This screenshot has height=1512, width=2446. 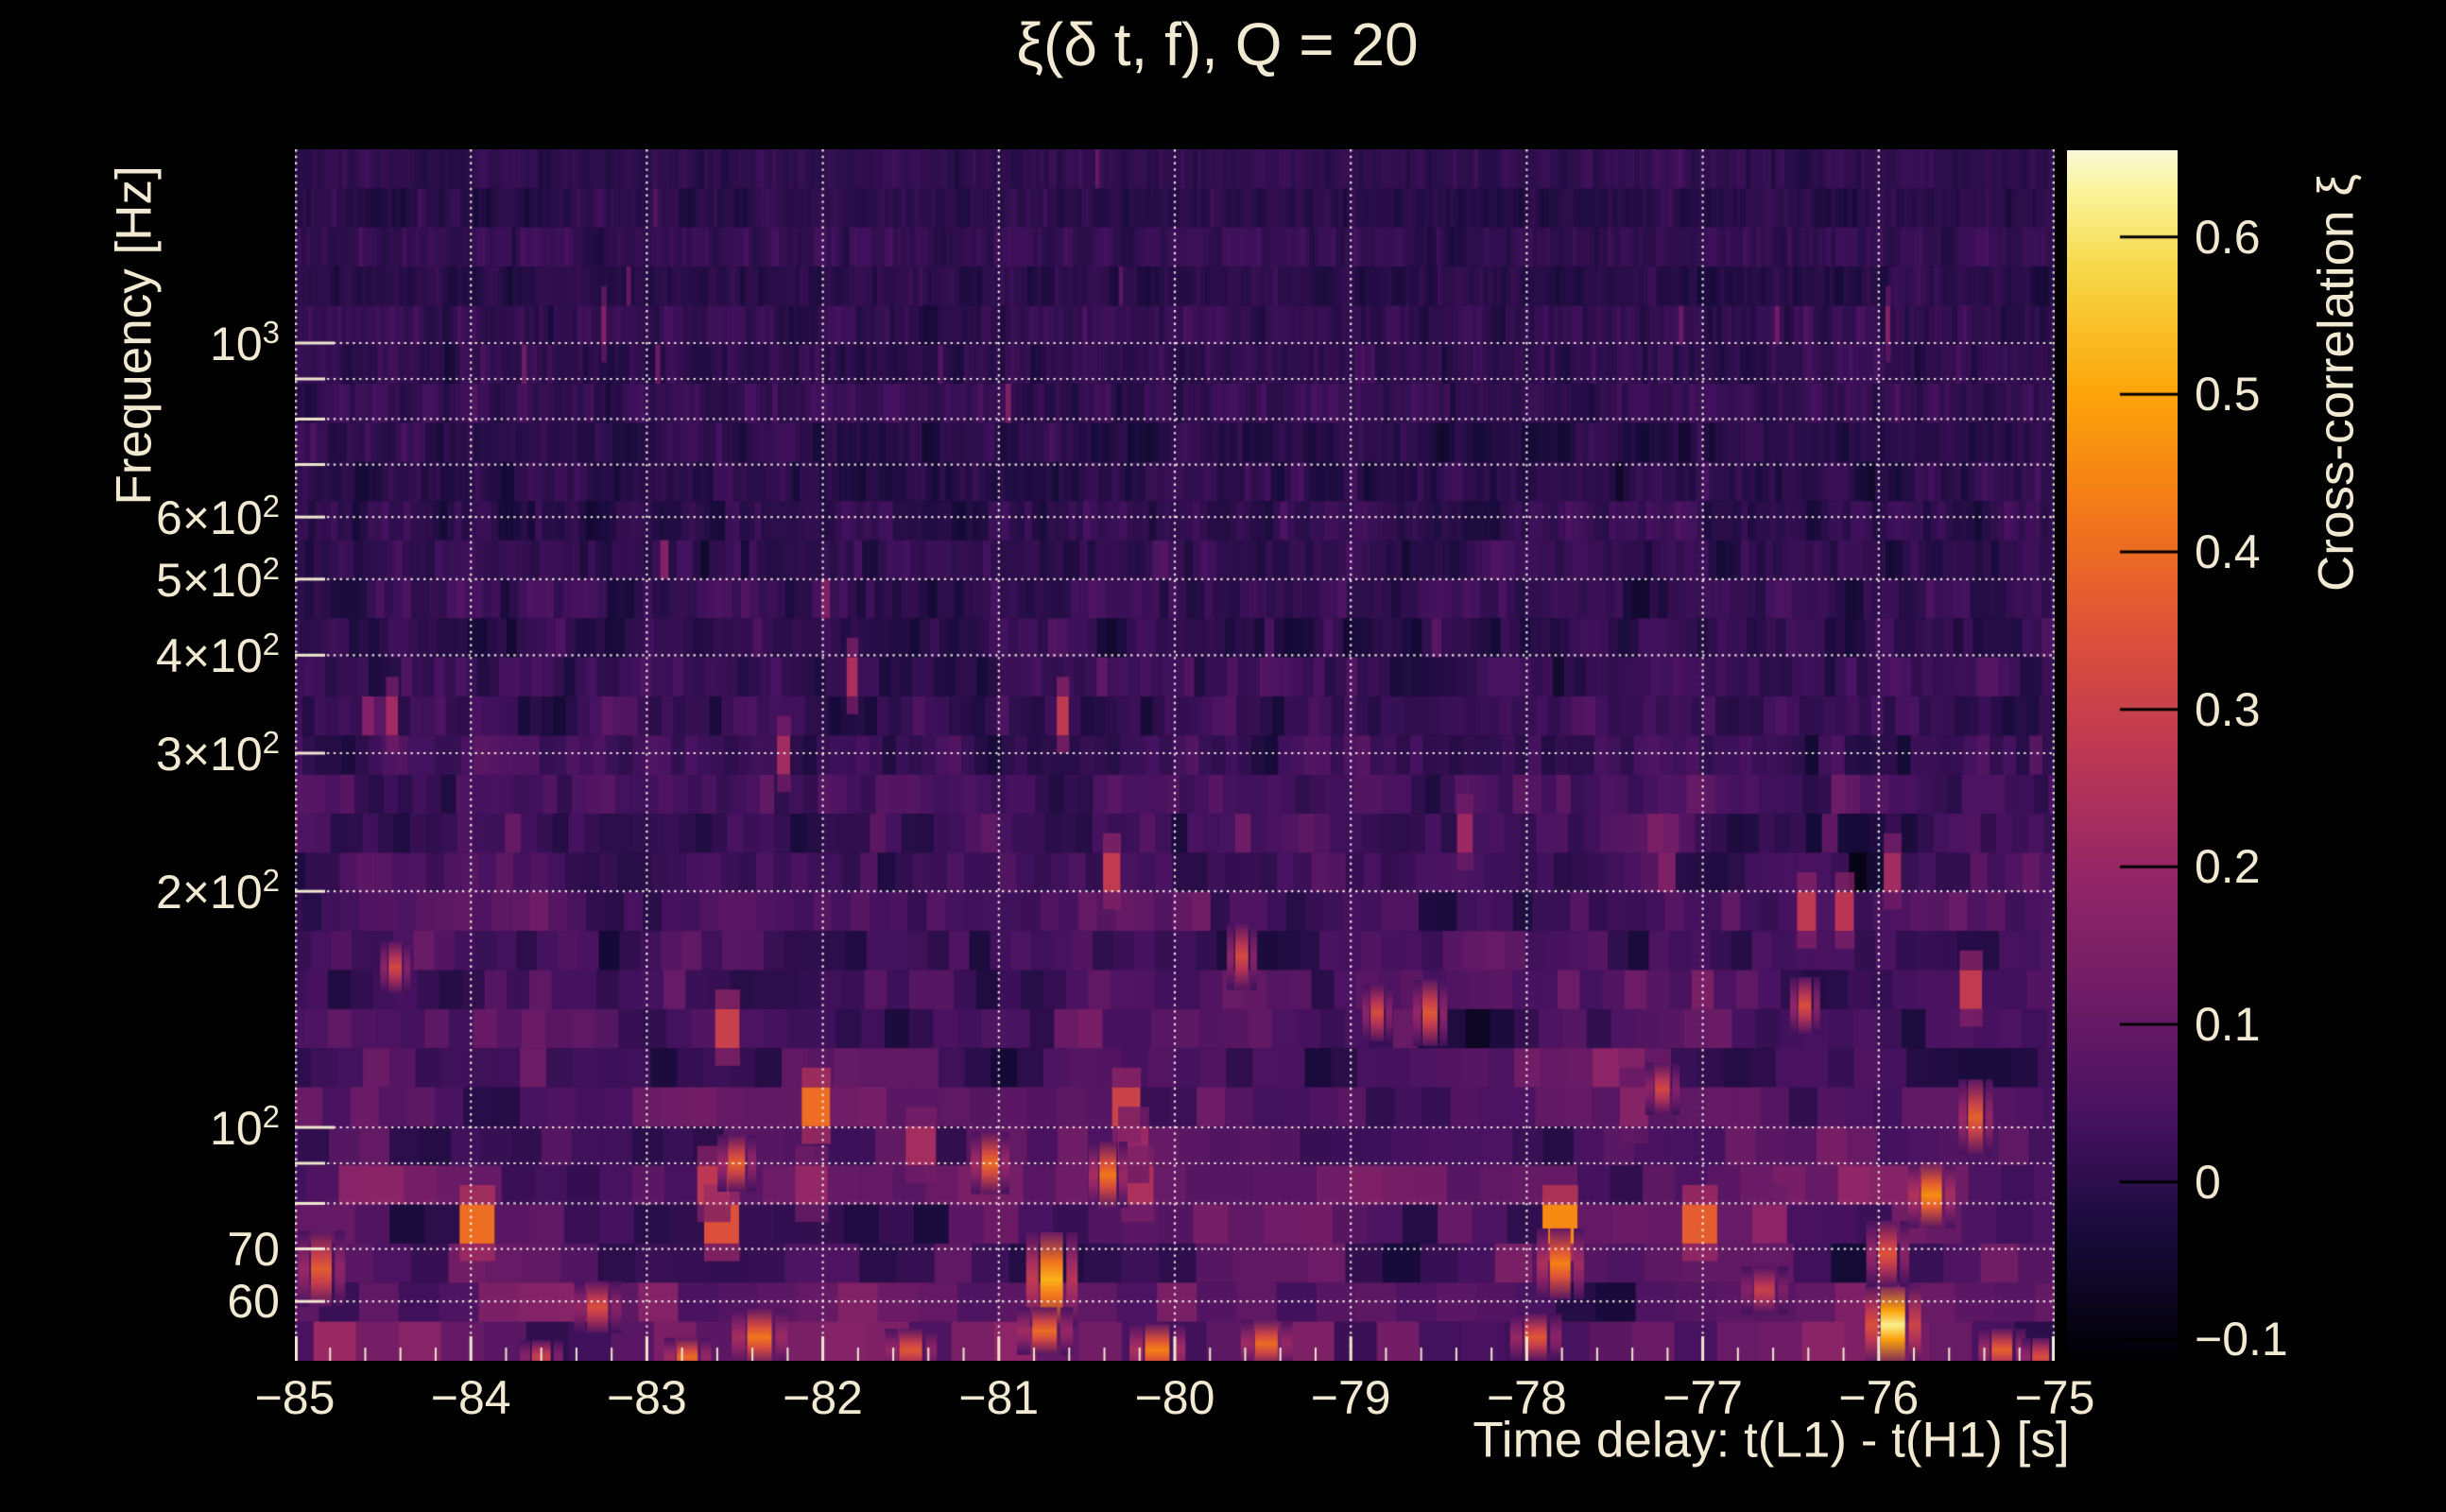 What do you see at coordinates (2228, 394) in the screenshot?
I see `colorbar-tick-label: 0.5` at bounding box center [2228, 394].